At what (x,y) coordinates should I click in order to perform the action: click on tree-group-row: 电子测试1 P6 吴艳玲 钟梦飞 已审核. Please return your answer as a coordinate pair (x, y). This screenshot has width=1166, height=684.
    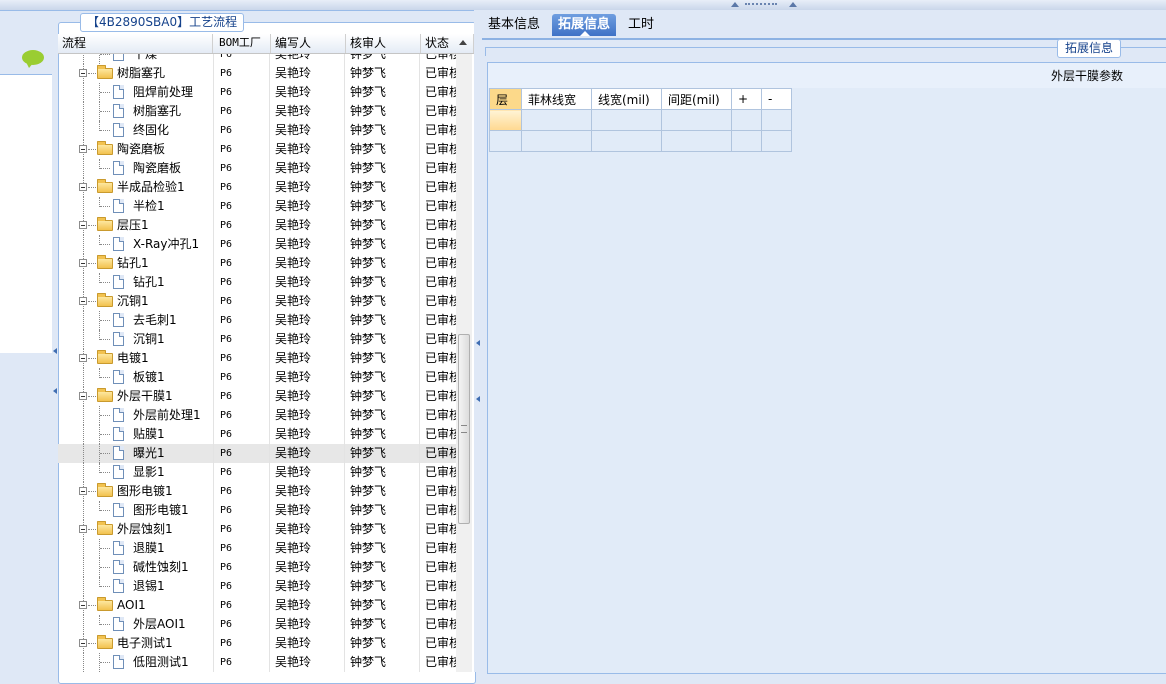
    Looking at the image, I should click on (257, 643).